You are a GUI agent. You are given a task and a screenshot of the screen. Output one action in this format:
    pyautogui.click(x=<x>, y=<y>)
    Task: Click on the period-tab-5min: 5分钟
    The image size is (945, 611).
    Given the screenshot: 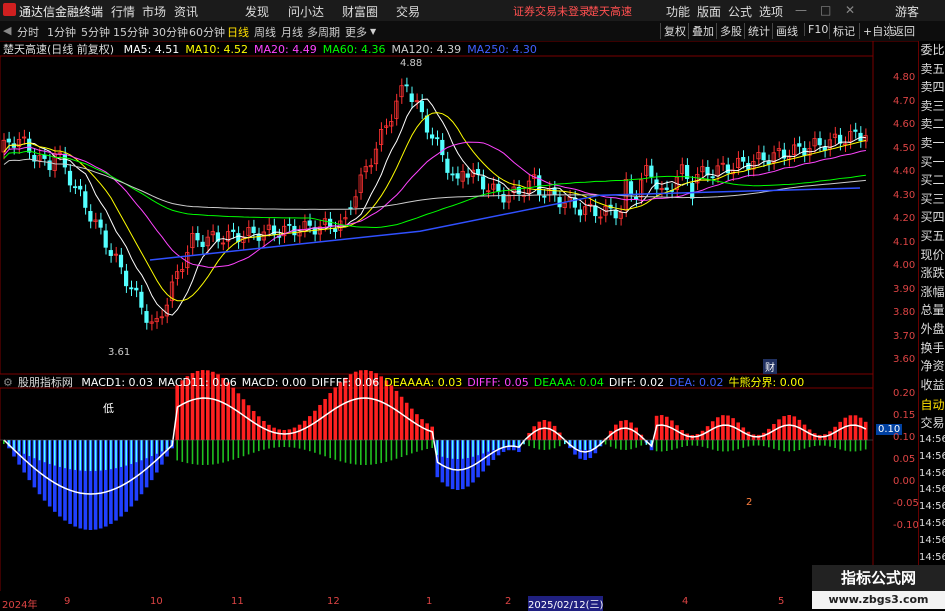 What is the action you would take?
    pyautogui.click(x=95, y=32)
    